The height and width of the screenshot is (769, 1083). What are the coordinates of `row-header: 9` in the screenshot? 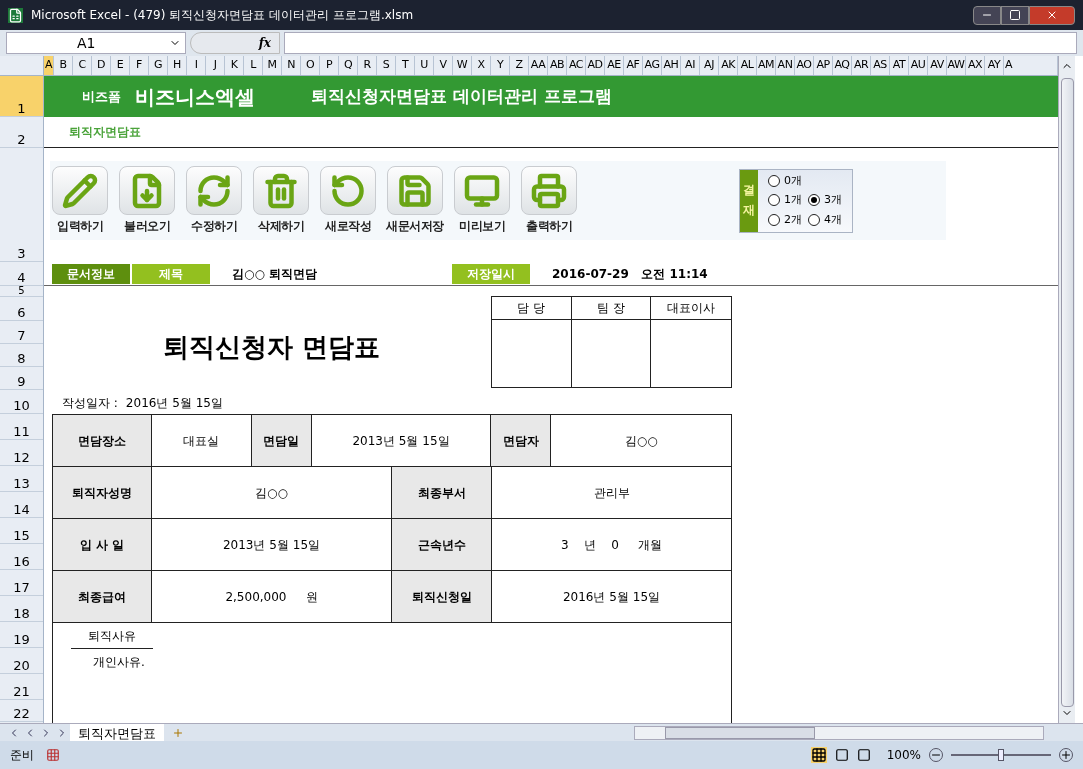 It's located at (21, 378).